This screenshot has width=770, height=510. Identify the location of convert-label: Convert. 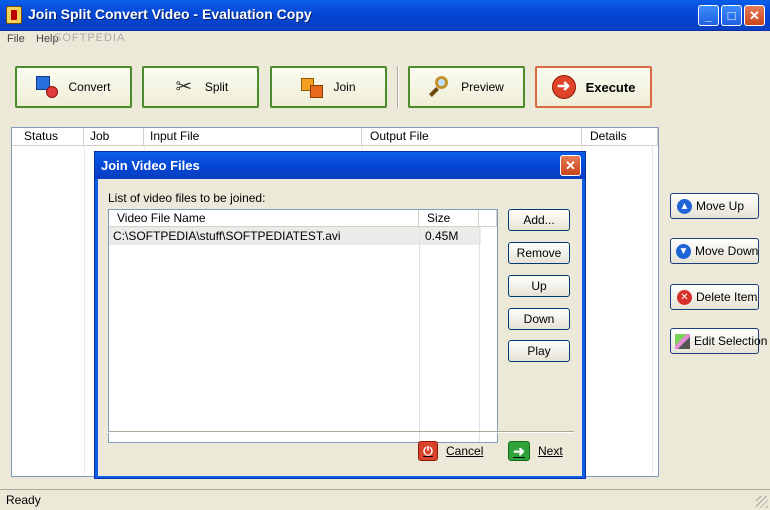
(89, 87).